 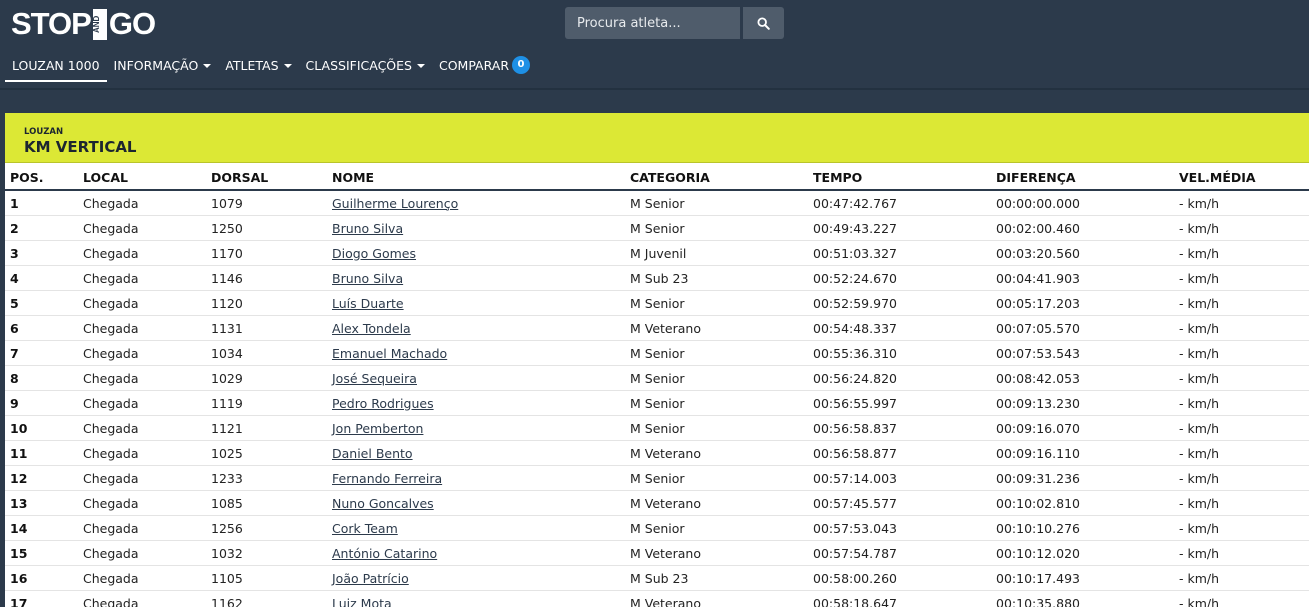 What do you see at coordinates (652, 23) in the screenshot?
I see `search-input` at bounding box center [652, 23].